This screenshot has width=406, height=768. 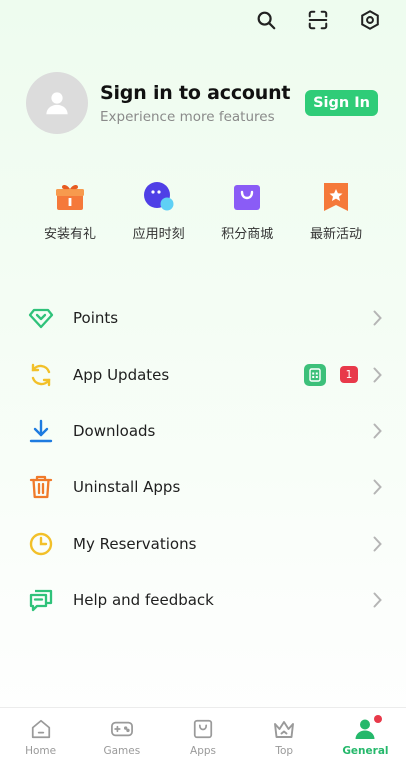 I want to click on nav-tab-top: Top, so click(x=284, y=738).